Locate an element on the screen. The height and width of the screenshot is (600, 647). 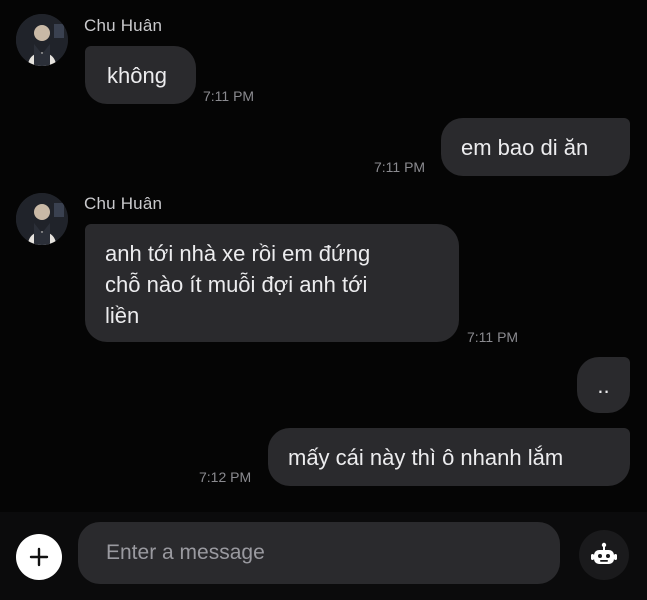
add-attachment-button is located at coordinates (39, 557).